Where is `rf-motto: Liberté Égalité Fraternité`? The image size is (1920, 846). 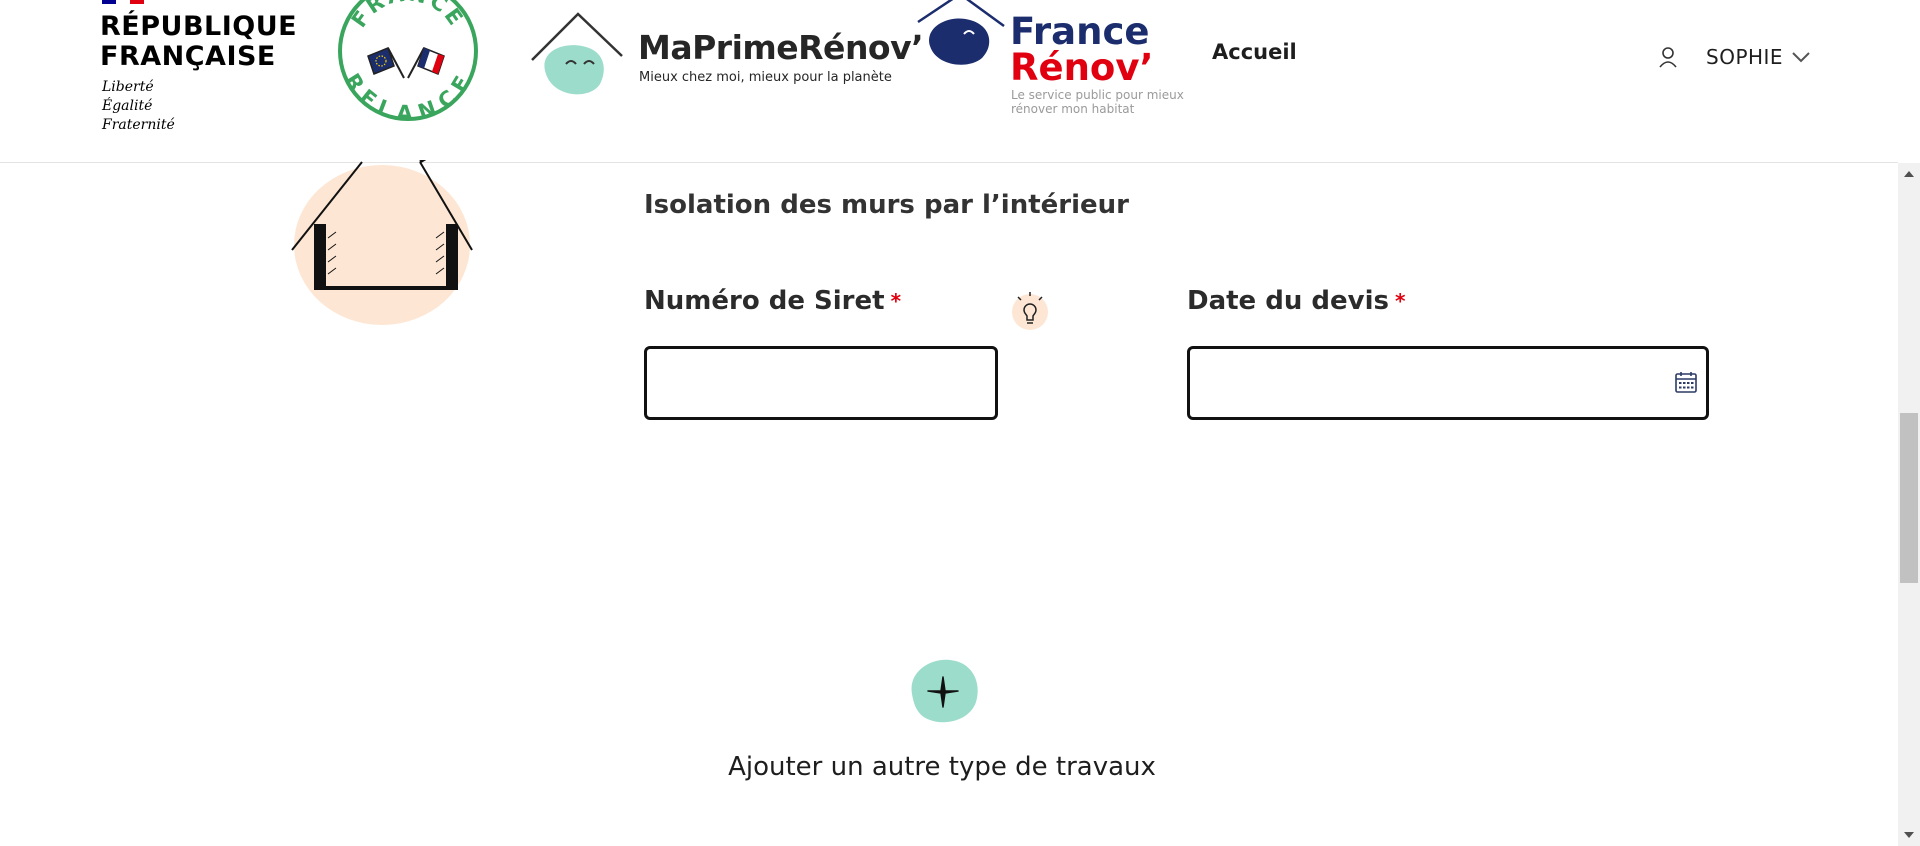
rf-motto: Liberté Égalité Fraternité is located at coordinates (138, 106).